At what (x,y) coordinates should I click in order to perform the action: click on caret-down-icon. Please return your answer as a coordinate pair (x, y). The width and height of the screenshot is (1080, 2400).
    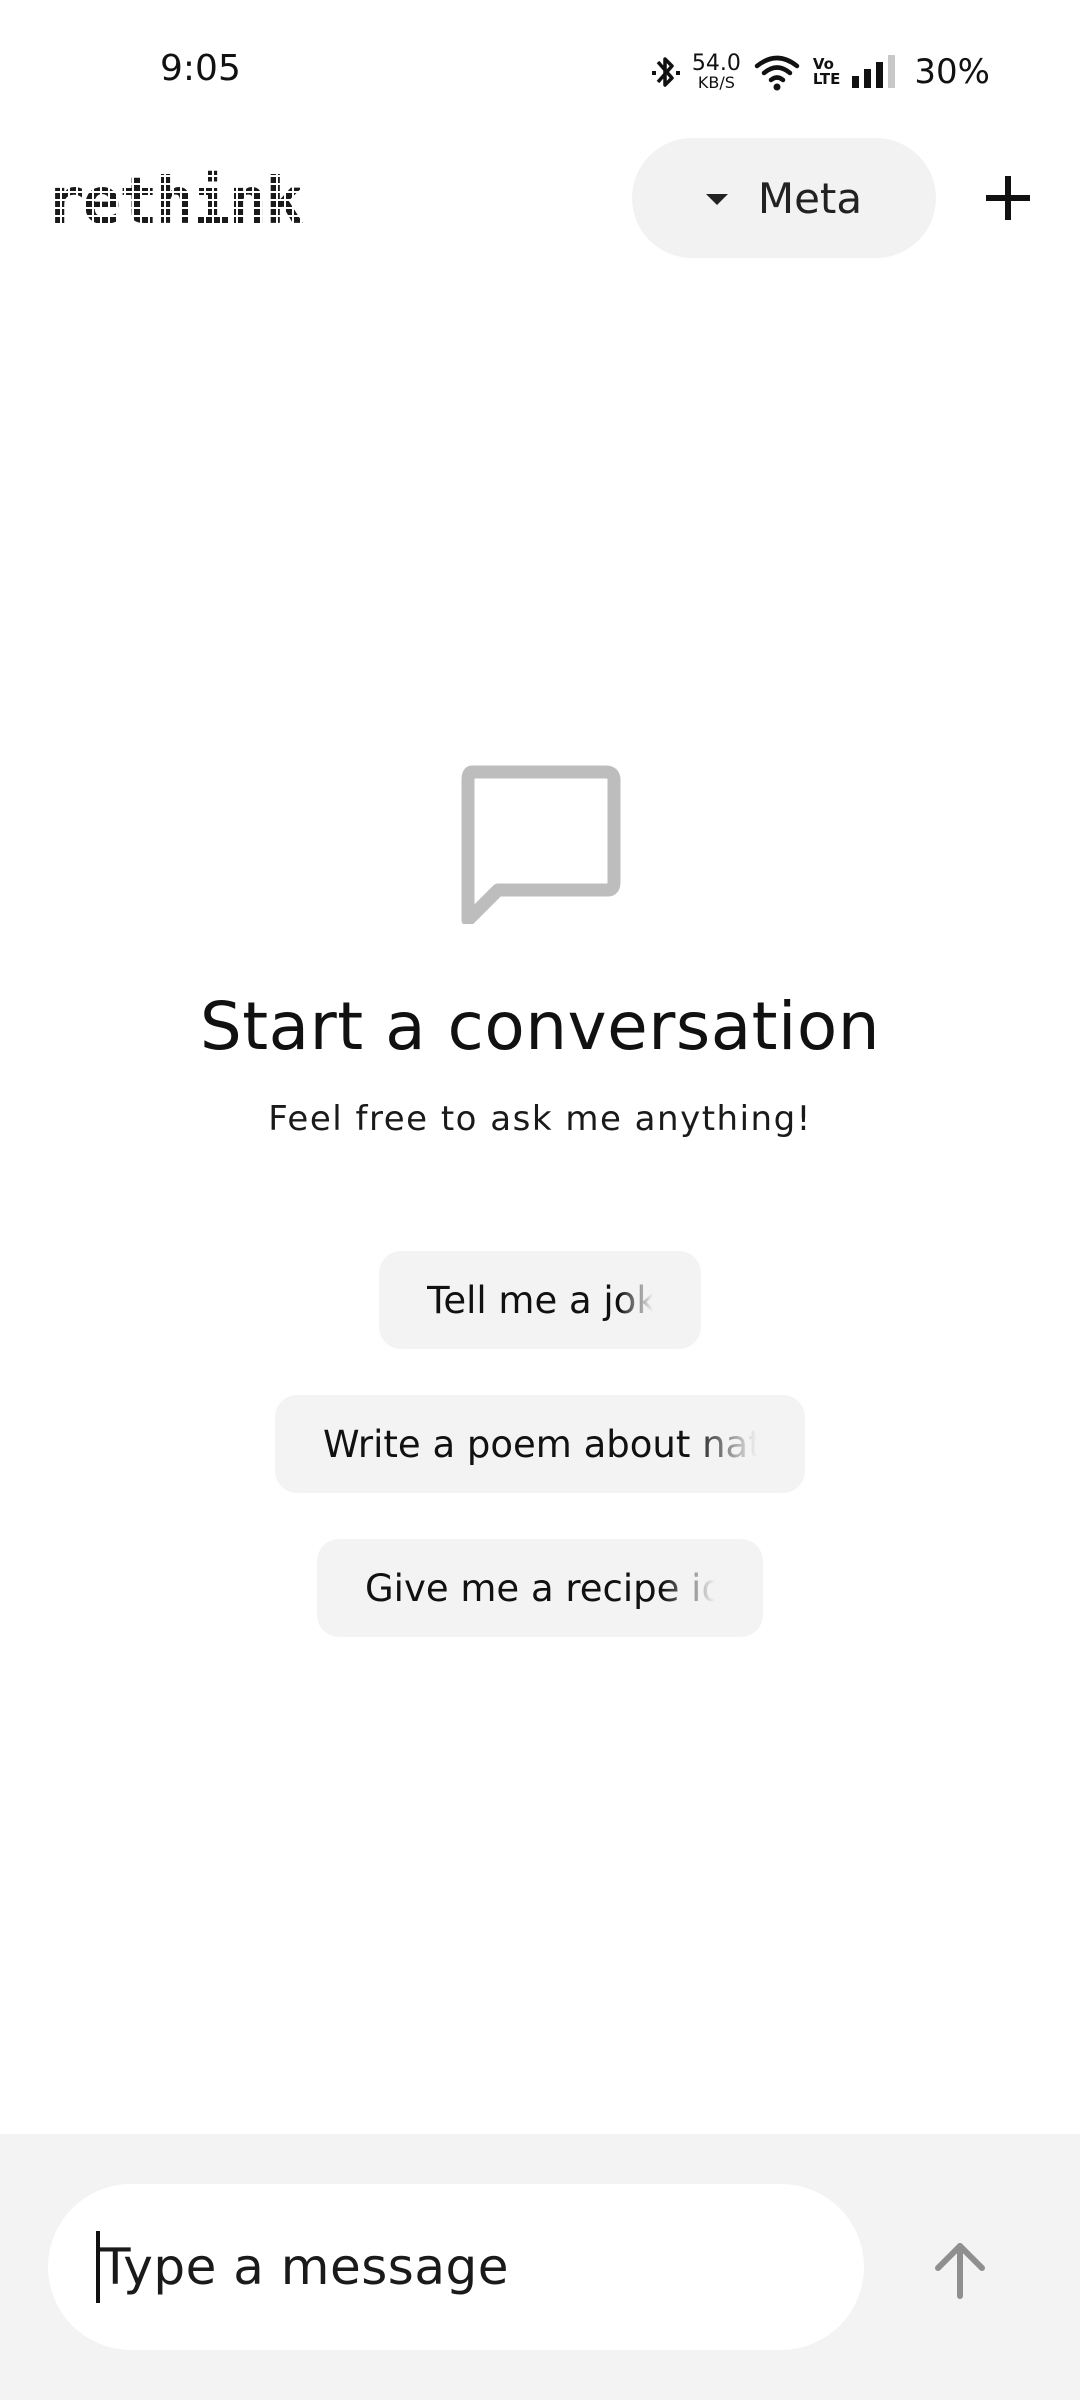
    Looking at the image, I should click on (716, 199).